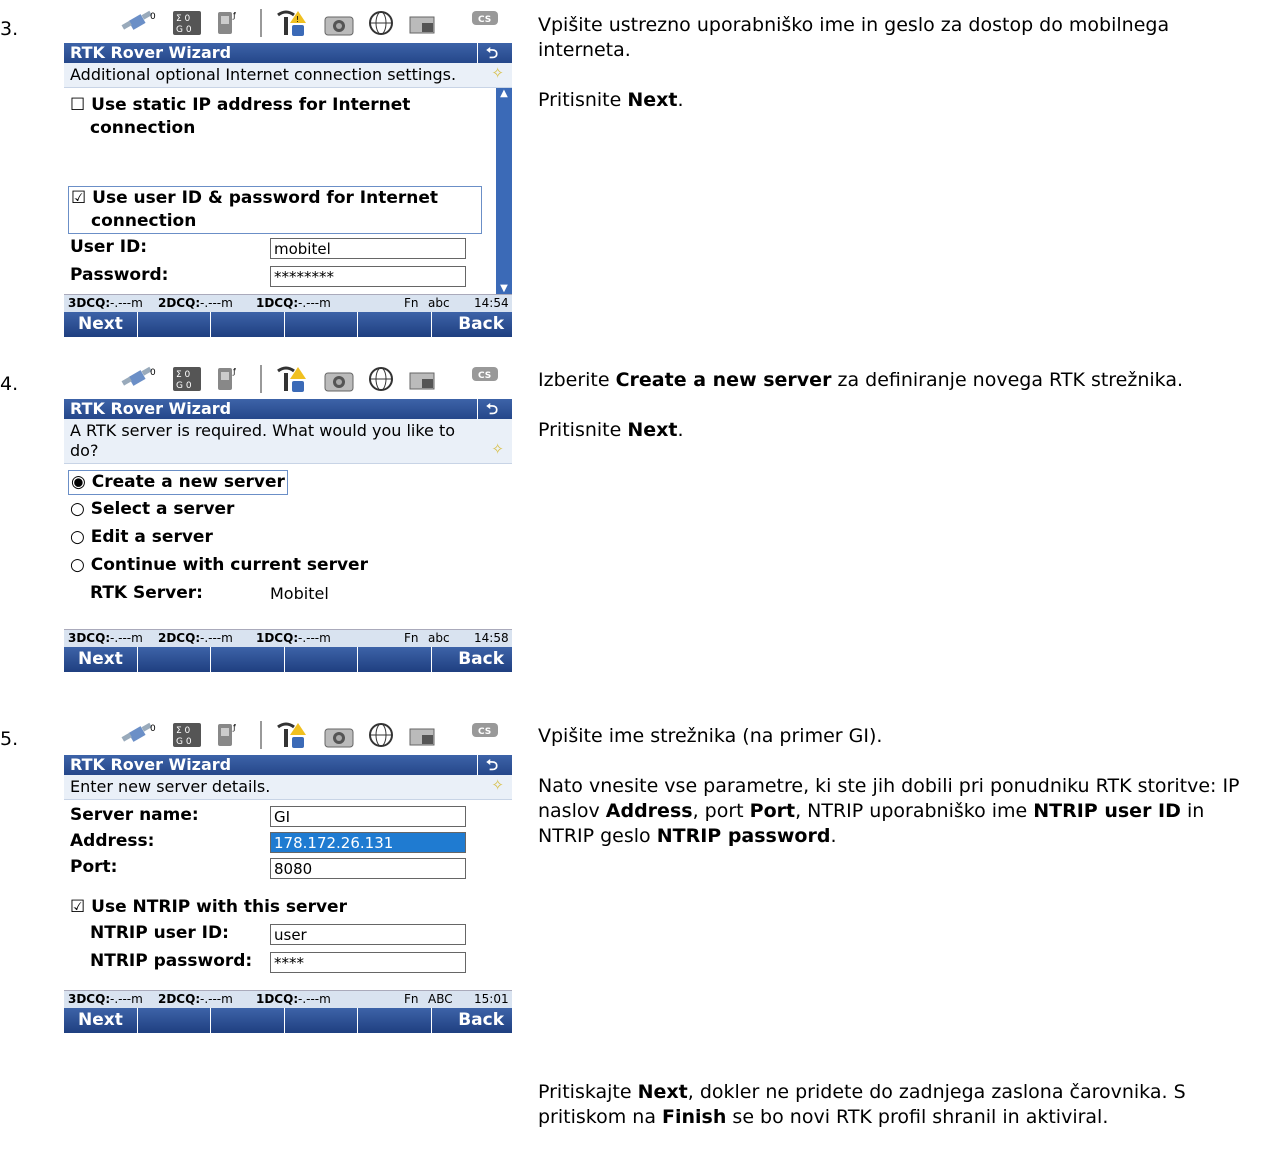 The height and width of the screenshot is (1155, 1265). What do you see at coordinates (710, 736) in the screenshot?
I see `description-text: Vpišite ime strežnika (na primer GI).` at bounding box center [710, 736].